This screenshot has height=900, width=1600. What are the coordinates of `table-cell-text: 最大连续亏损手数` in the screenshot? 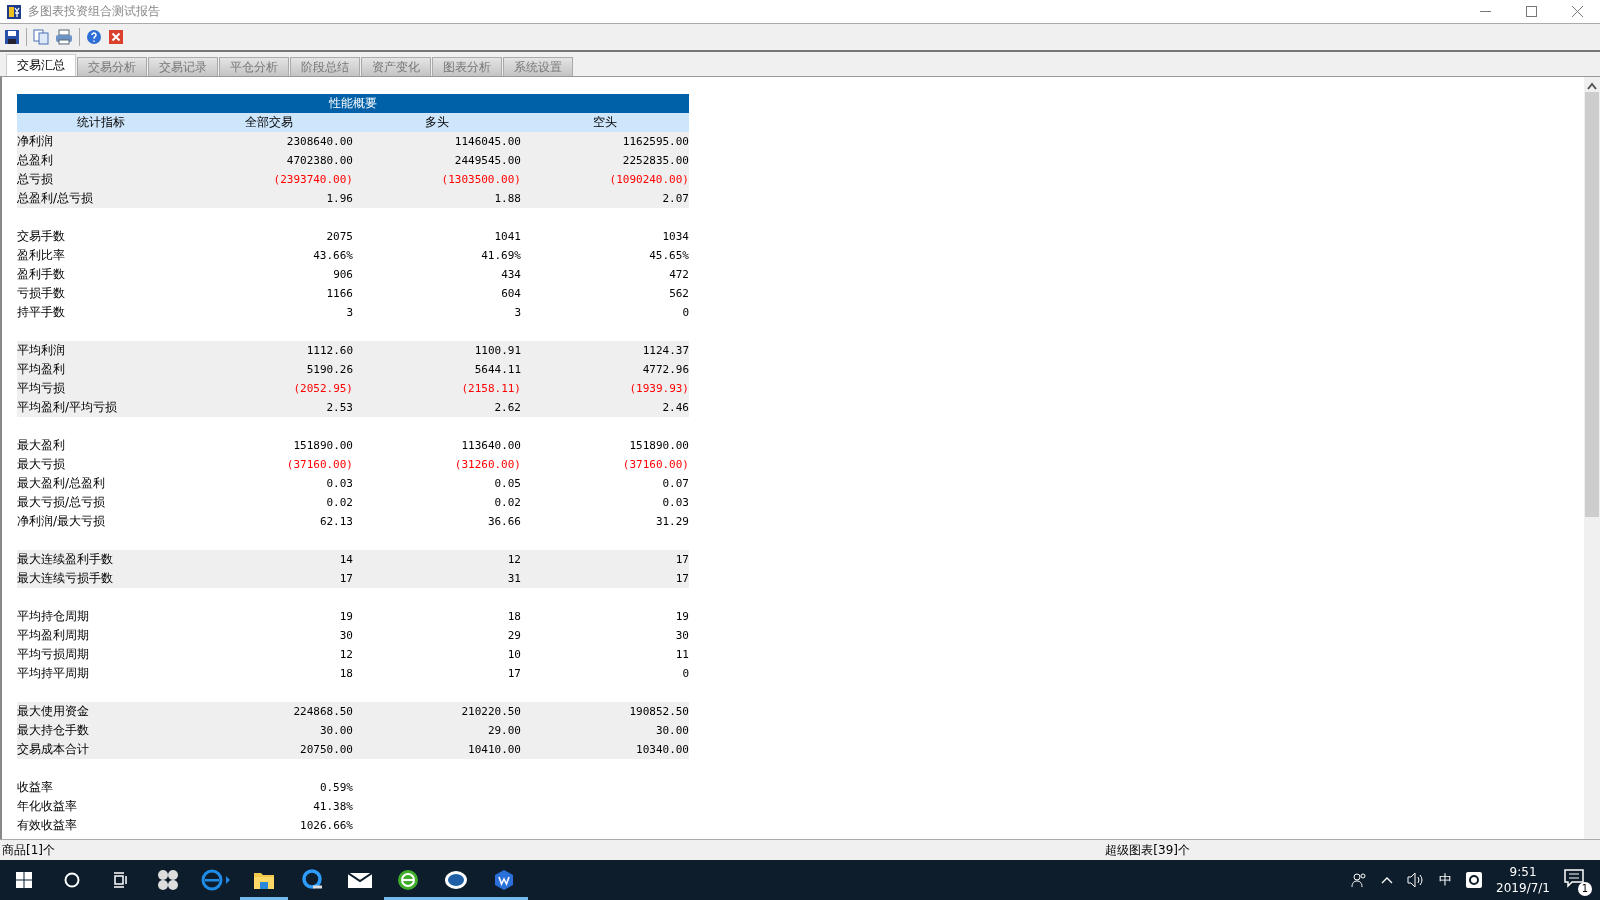 It's located at (65, 578).